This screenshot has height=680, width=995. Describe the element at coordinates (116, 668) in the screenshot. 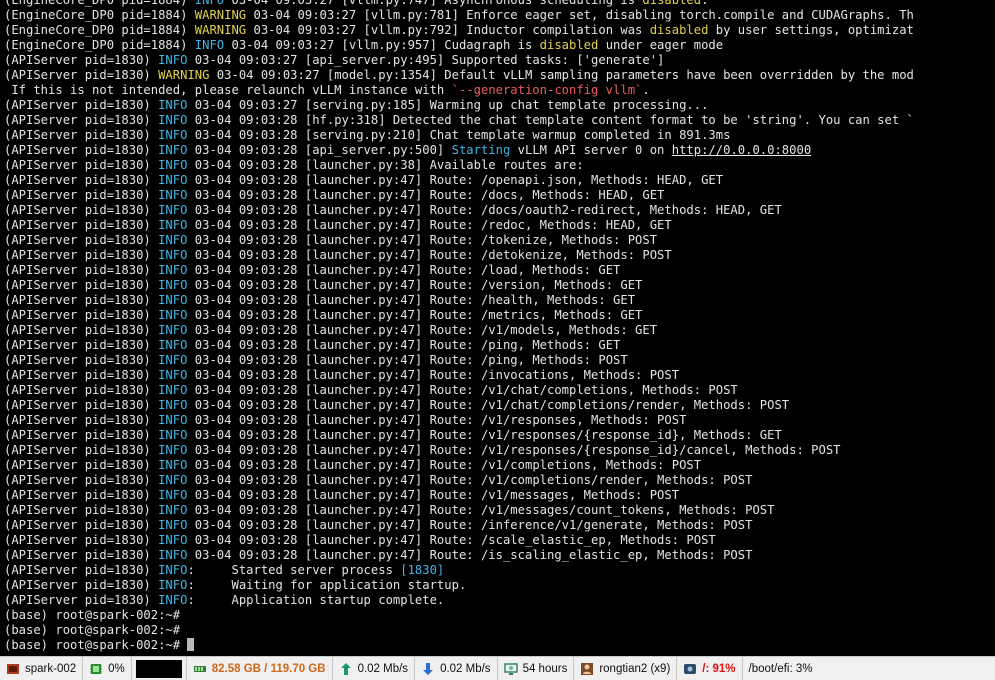

I see `cpu-usage: 0%` at that location.